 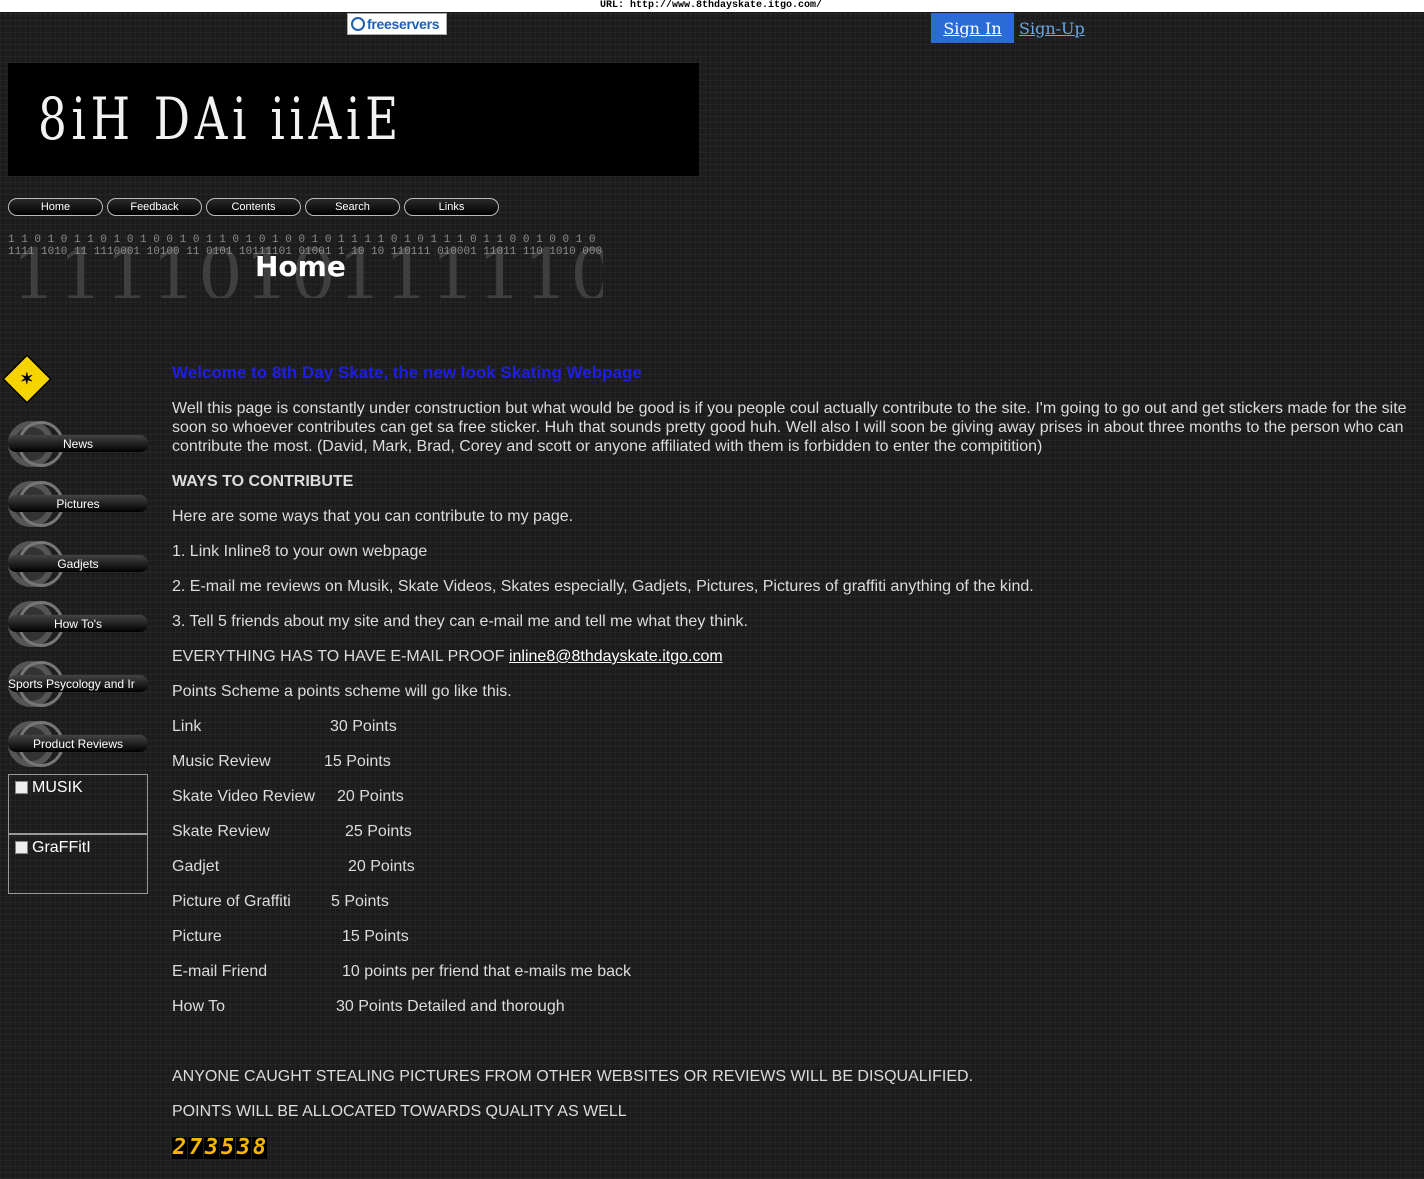 I want to click on skater-glyph: ✶, so click(x=27, y=379).